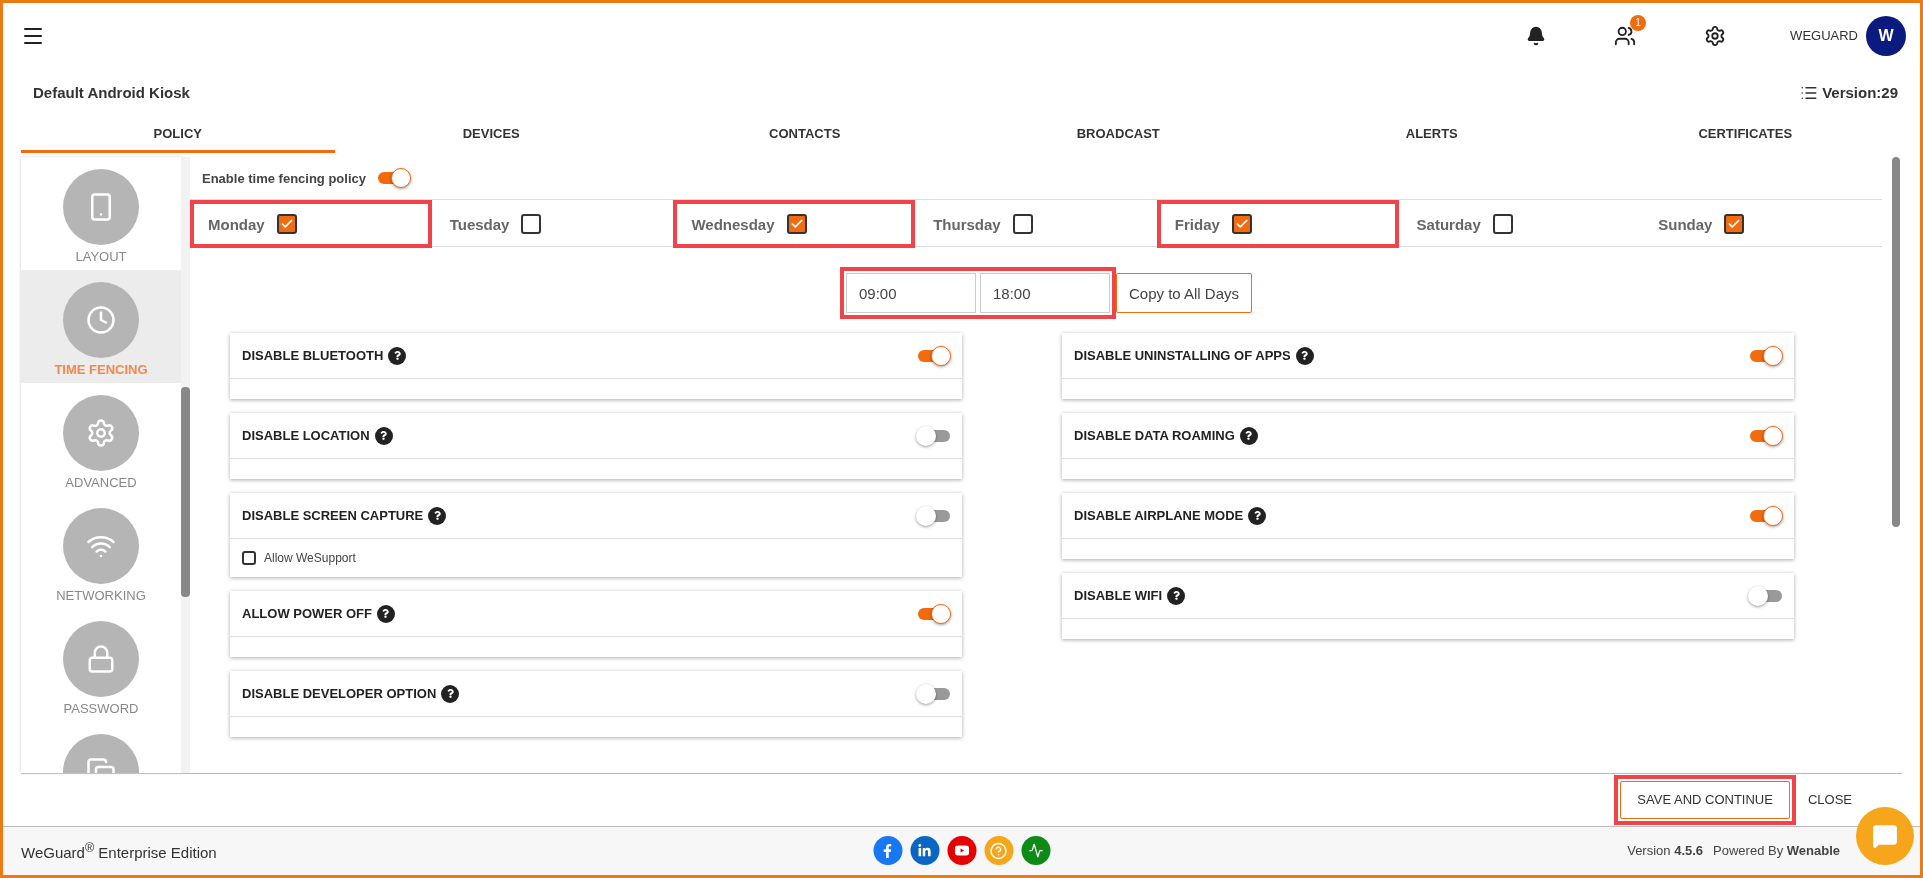 The image size is (1923, 878). Describe the element at coordinates (306, 436) in the screenshot. I see `setting-label: DISABLE LOCATION` at that location.